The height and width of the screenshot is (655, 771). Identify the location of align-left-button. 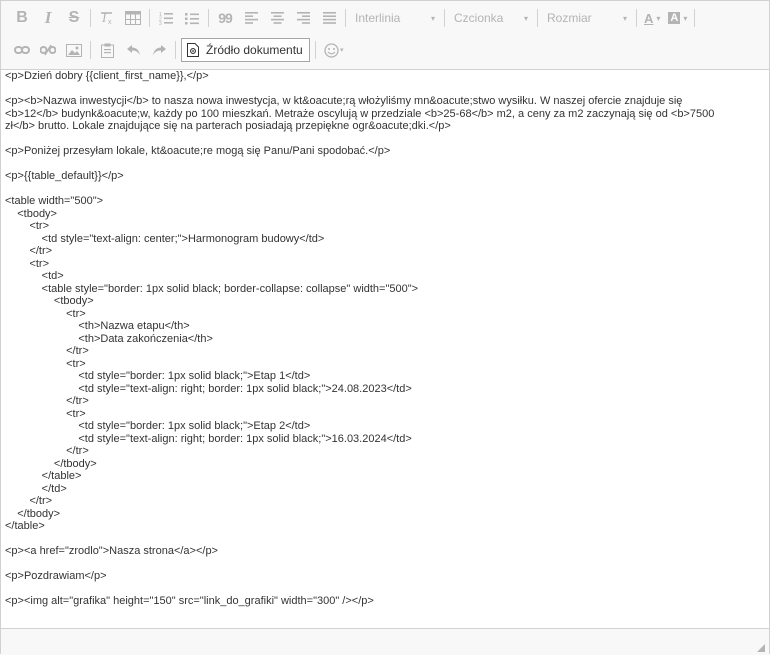
(251, 18).